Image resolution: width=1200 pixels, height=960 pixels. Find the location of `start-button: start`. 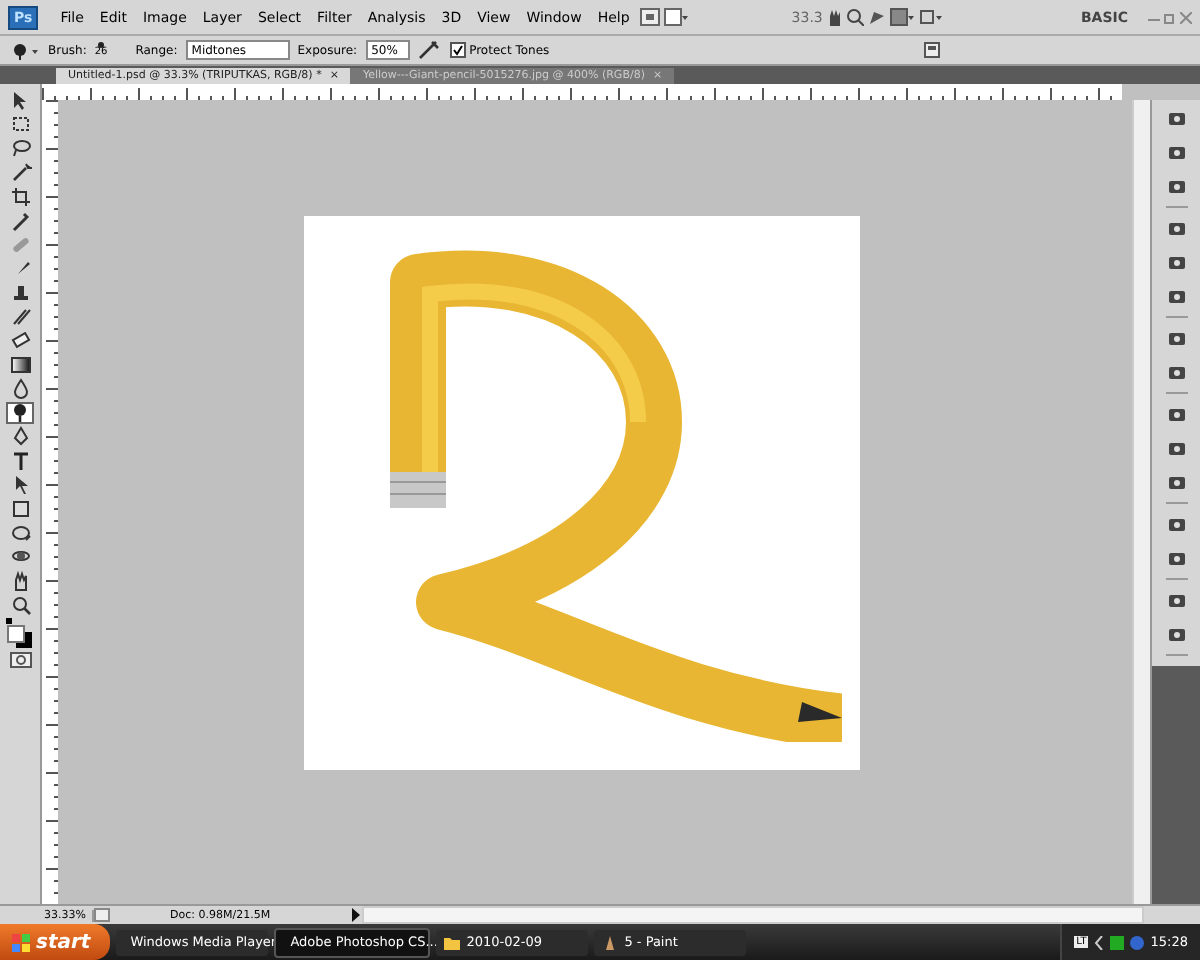

start-button: start is located at coordinates (55, 942).